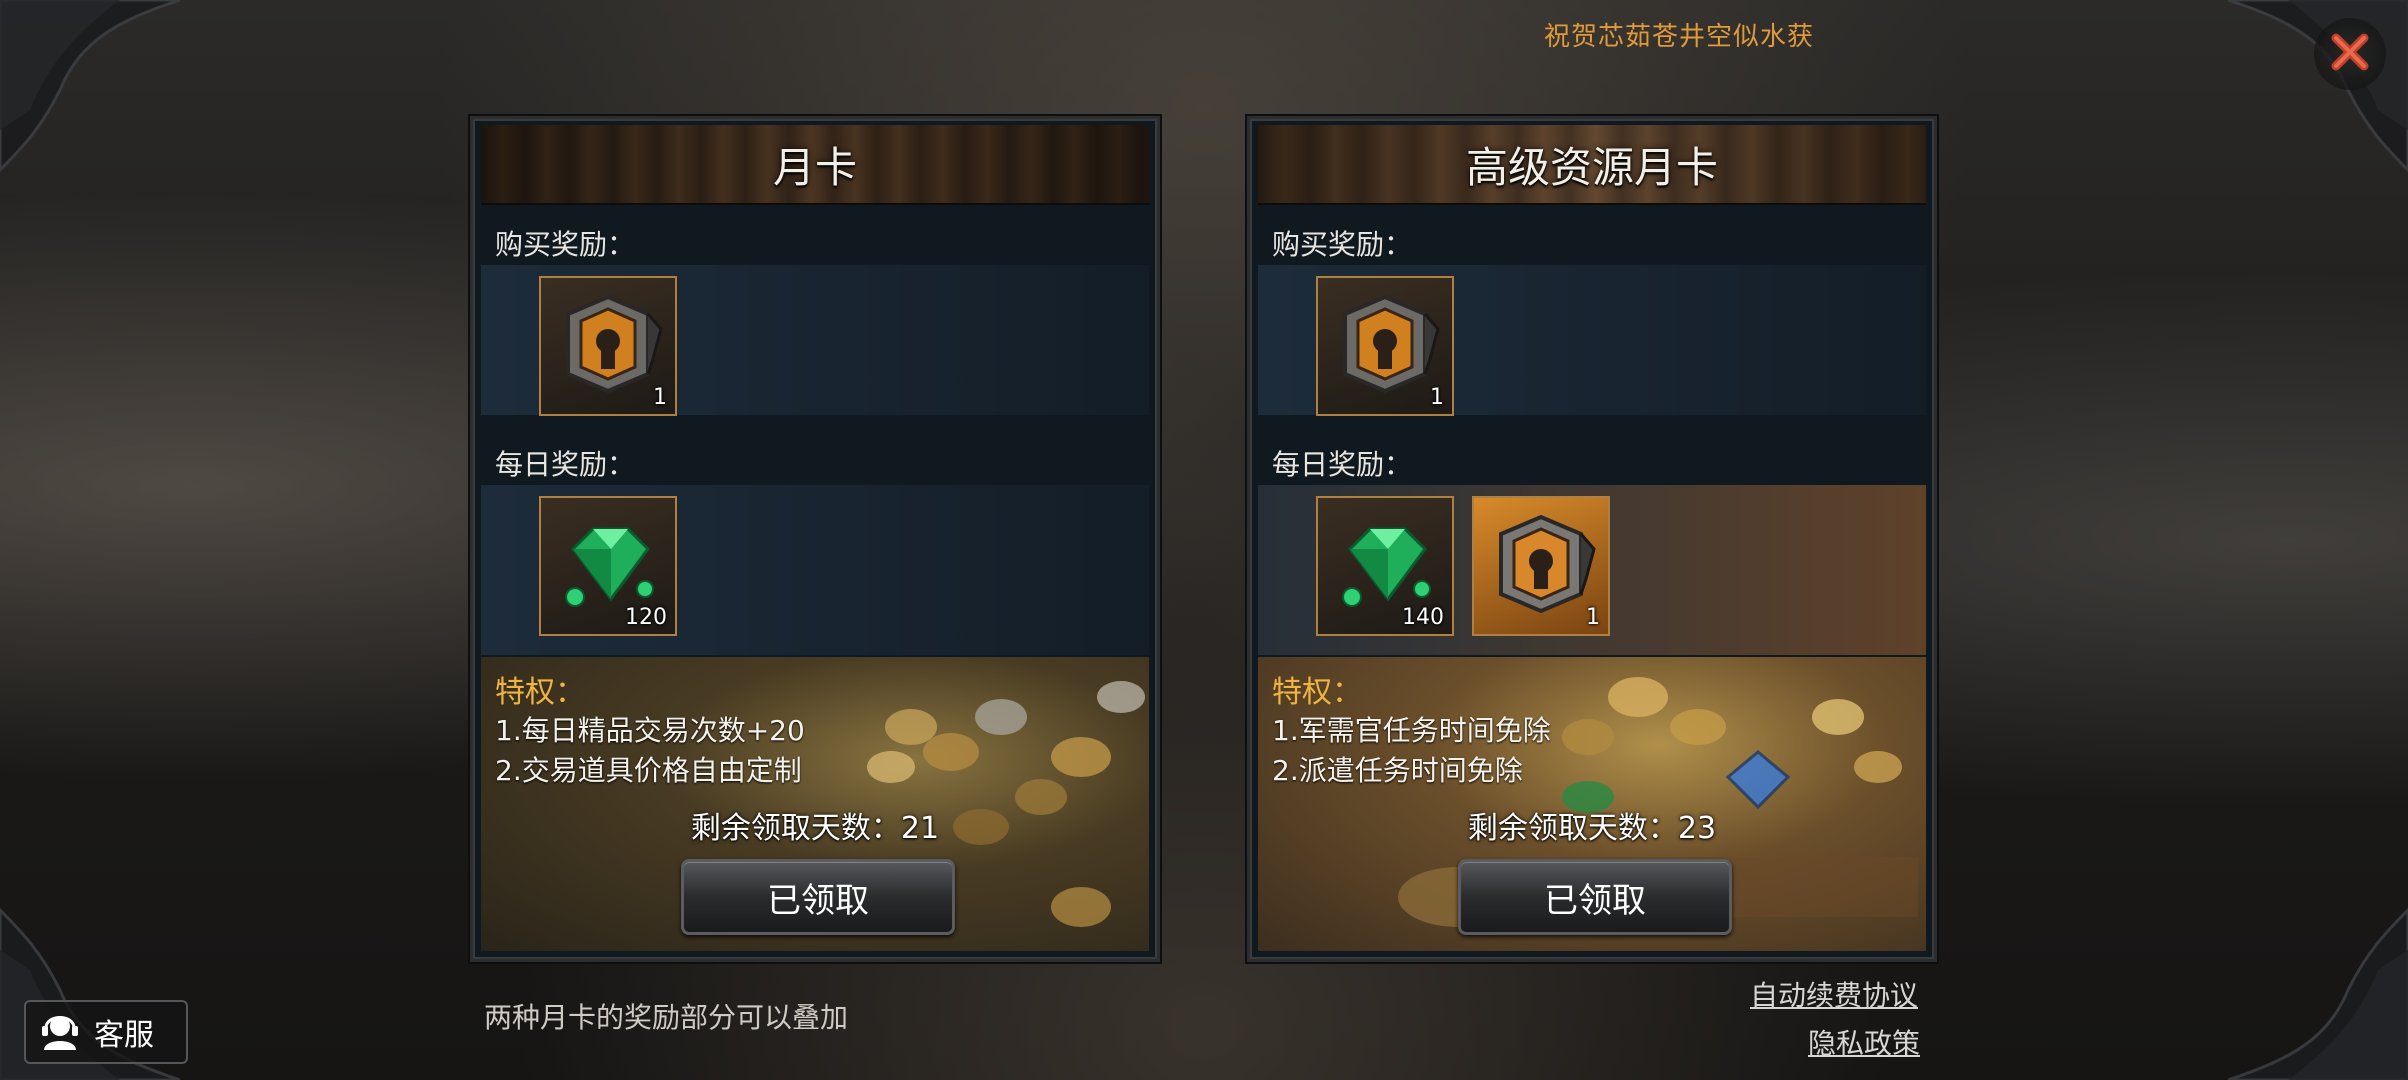 This screenshot has height=1080, width=2408. Describe the element at coordinates (1411, 730) in the screenshot. I see `privilege-item: 1.军需官任务时间免除` at that location.